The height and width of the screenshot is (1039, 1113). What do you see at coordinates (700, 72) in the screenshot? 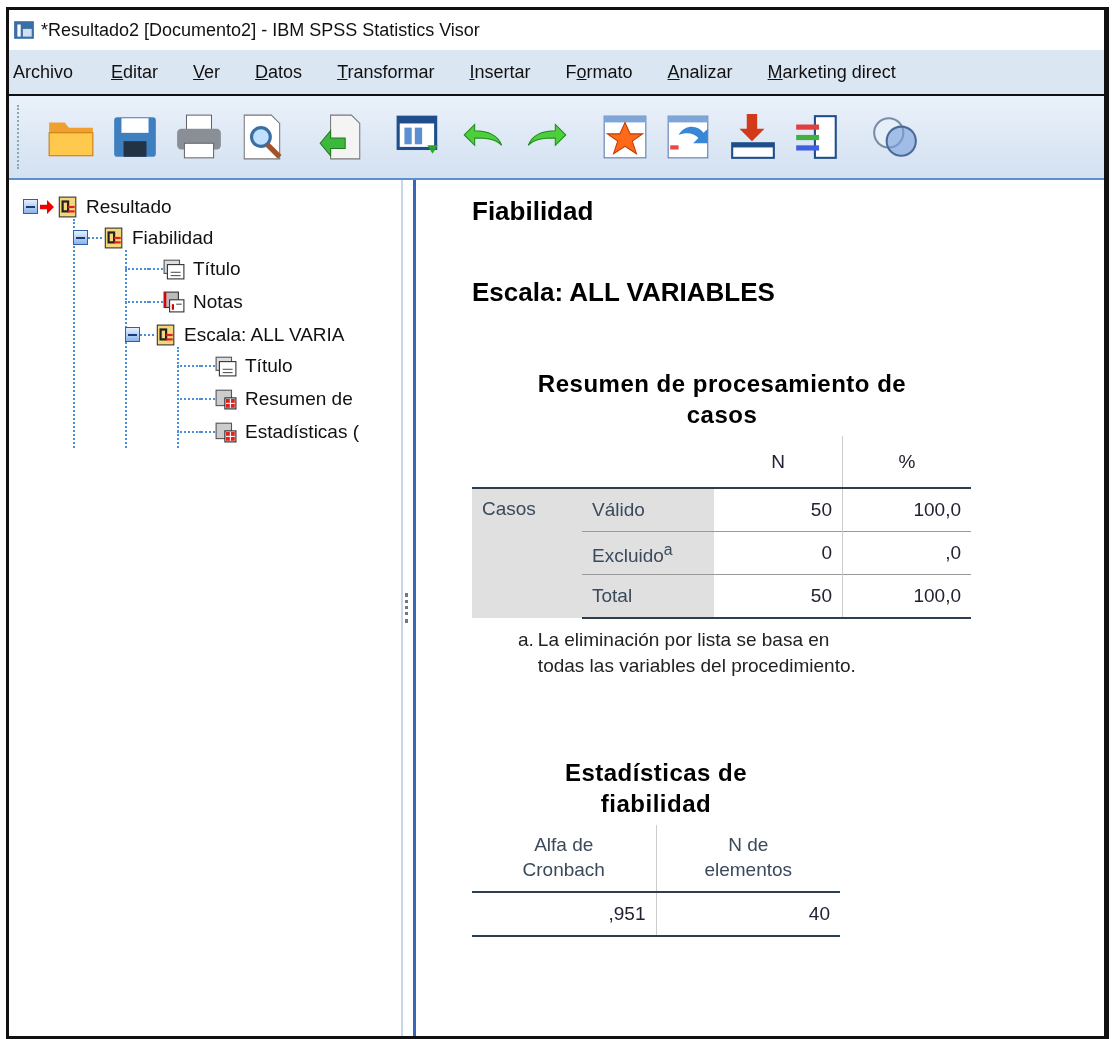
I see `menu-item: Analizar` at bounding box center [700, 72].